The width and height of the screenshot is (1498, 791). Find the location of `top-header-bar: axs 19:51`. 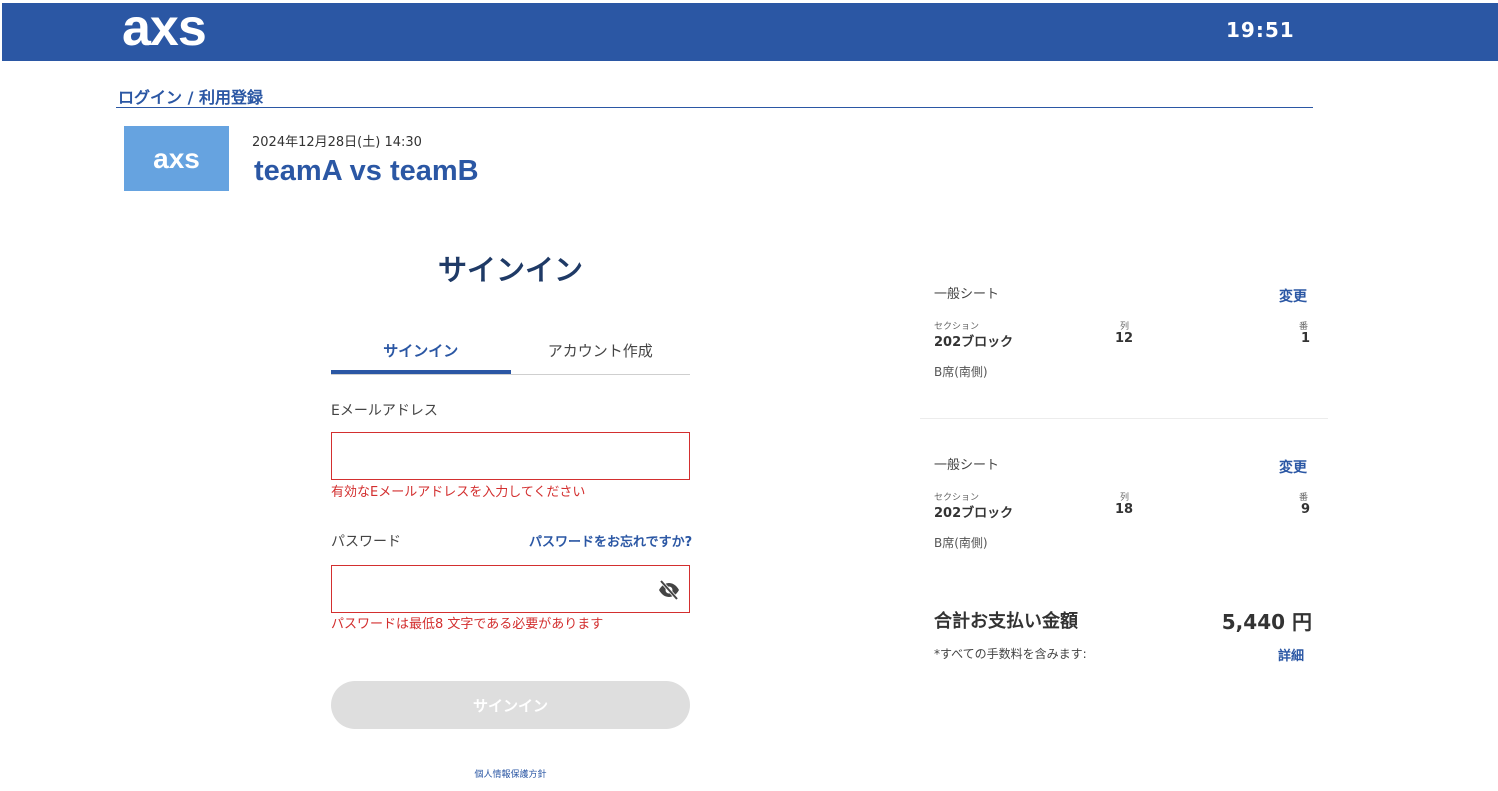

top-header-bar: axs 19:51 is located at coordinates (750, 31).